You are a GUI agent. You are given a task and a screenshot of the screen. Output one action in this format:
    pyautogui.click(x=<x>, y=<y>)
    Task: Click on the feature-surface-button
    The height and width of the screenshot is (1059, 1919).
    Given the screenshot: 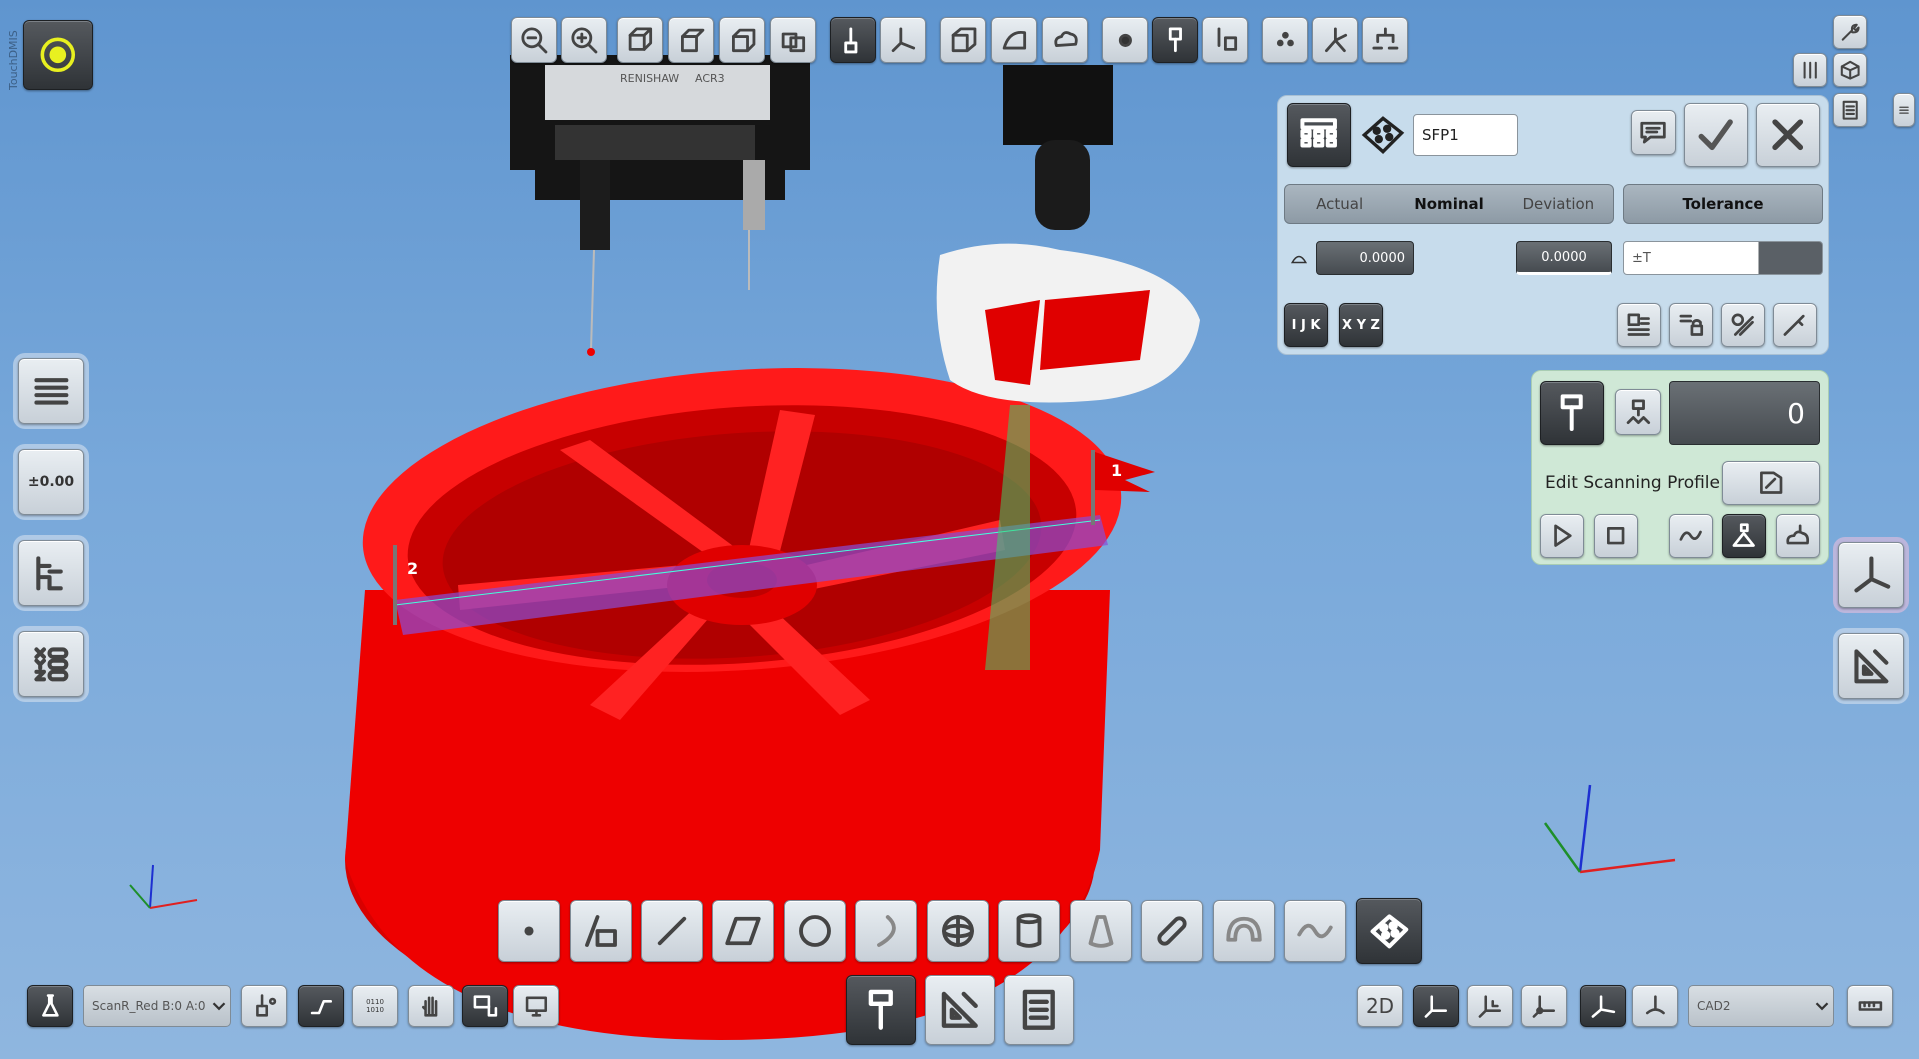 What is the action you would take?
    pyautogui.click(x=1389, y=931)
    